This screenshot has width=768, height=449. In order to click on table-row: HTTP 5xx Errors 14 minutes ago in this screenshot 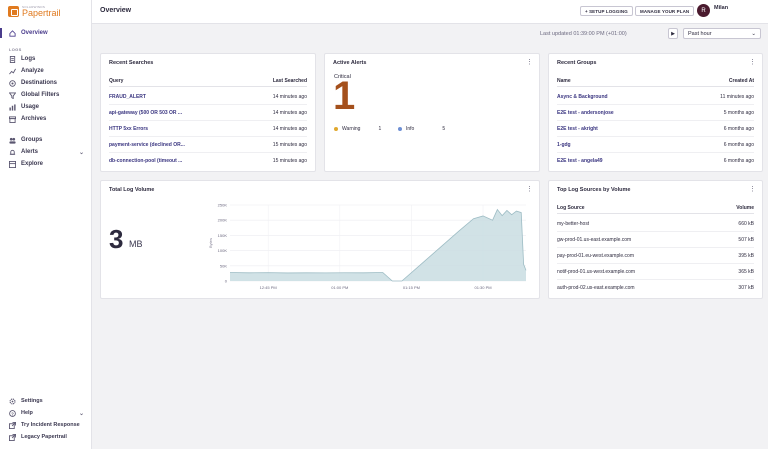, I will do `click(208, 129)`.